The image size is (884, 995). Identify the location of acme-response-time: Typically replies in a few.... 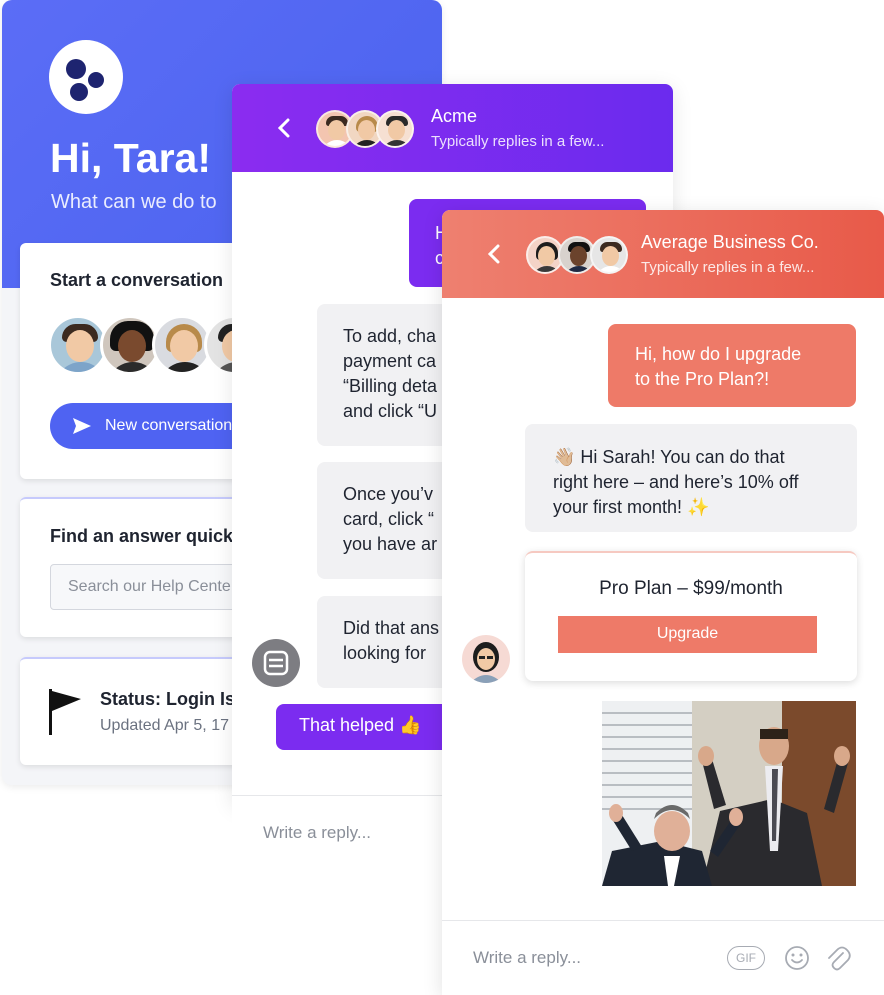
(518, 141).